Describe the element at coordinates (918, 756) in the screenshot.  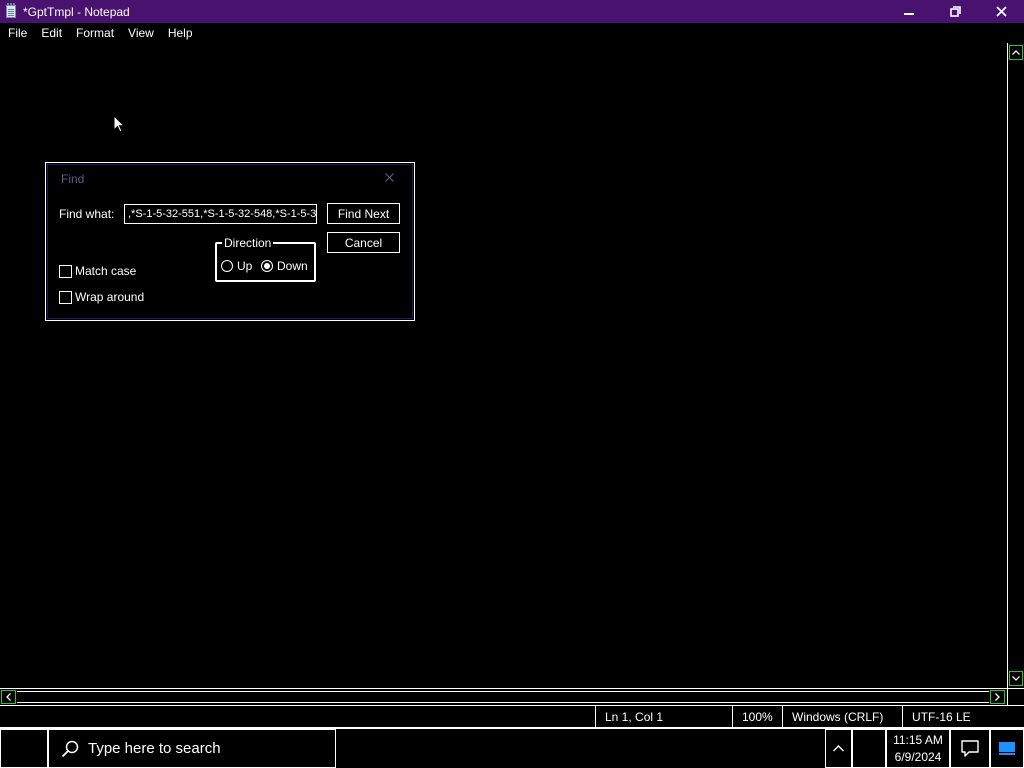
I see `clock-date: 6/9/2024` at that location.